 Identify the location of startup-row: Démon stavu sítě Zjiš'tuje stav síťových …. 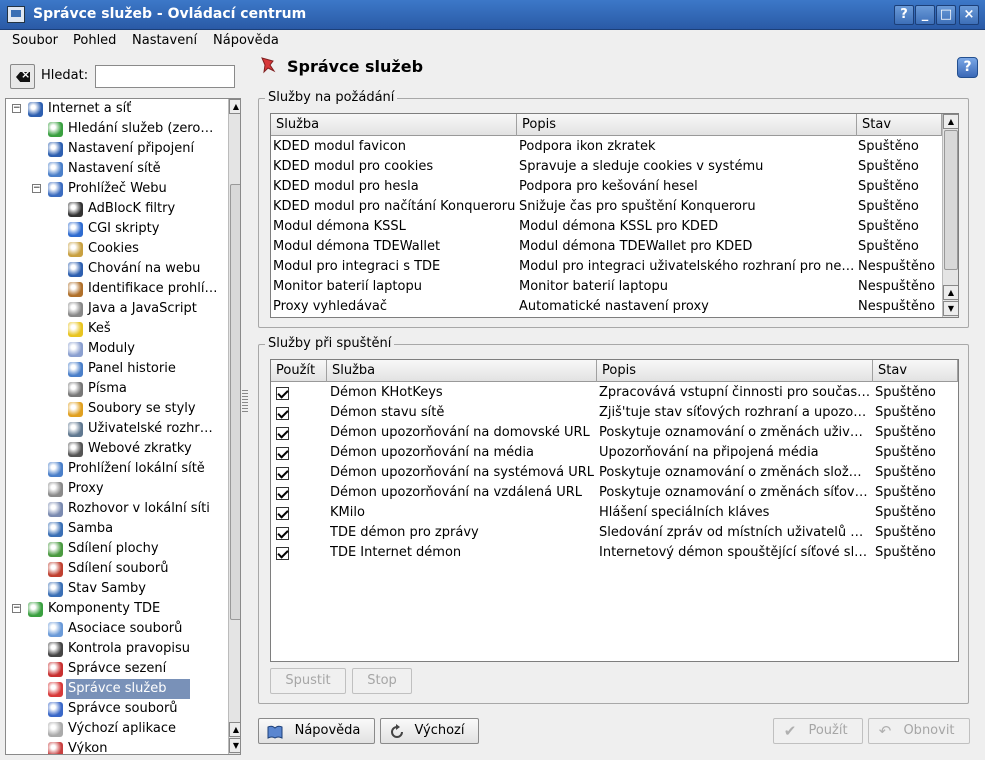
(614, 413).